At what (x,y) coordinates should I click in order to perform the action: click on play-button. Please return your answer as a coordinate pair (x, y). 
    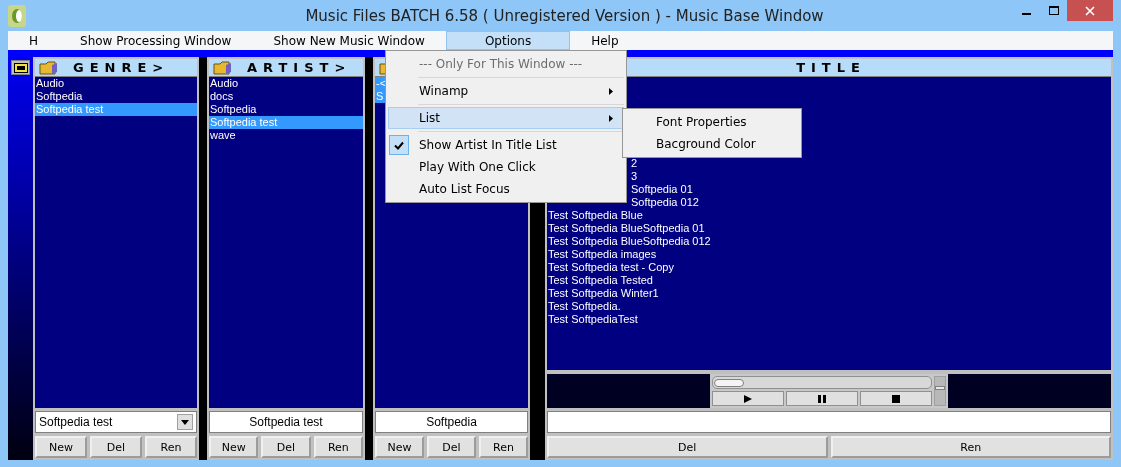
    Looking at the image, I should click on (748, 398).